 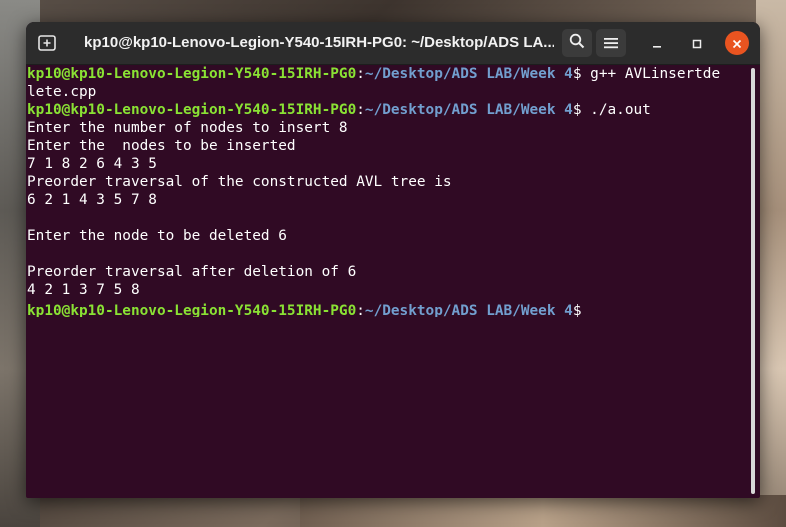 I want to click on close-button, so click(x=737, y=43).